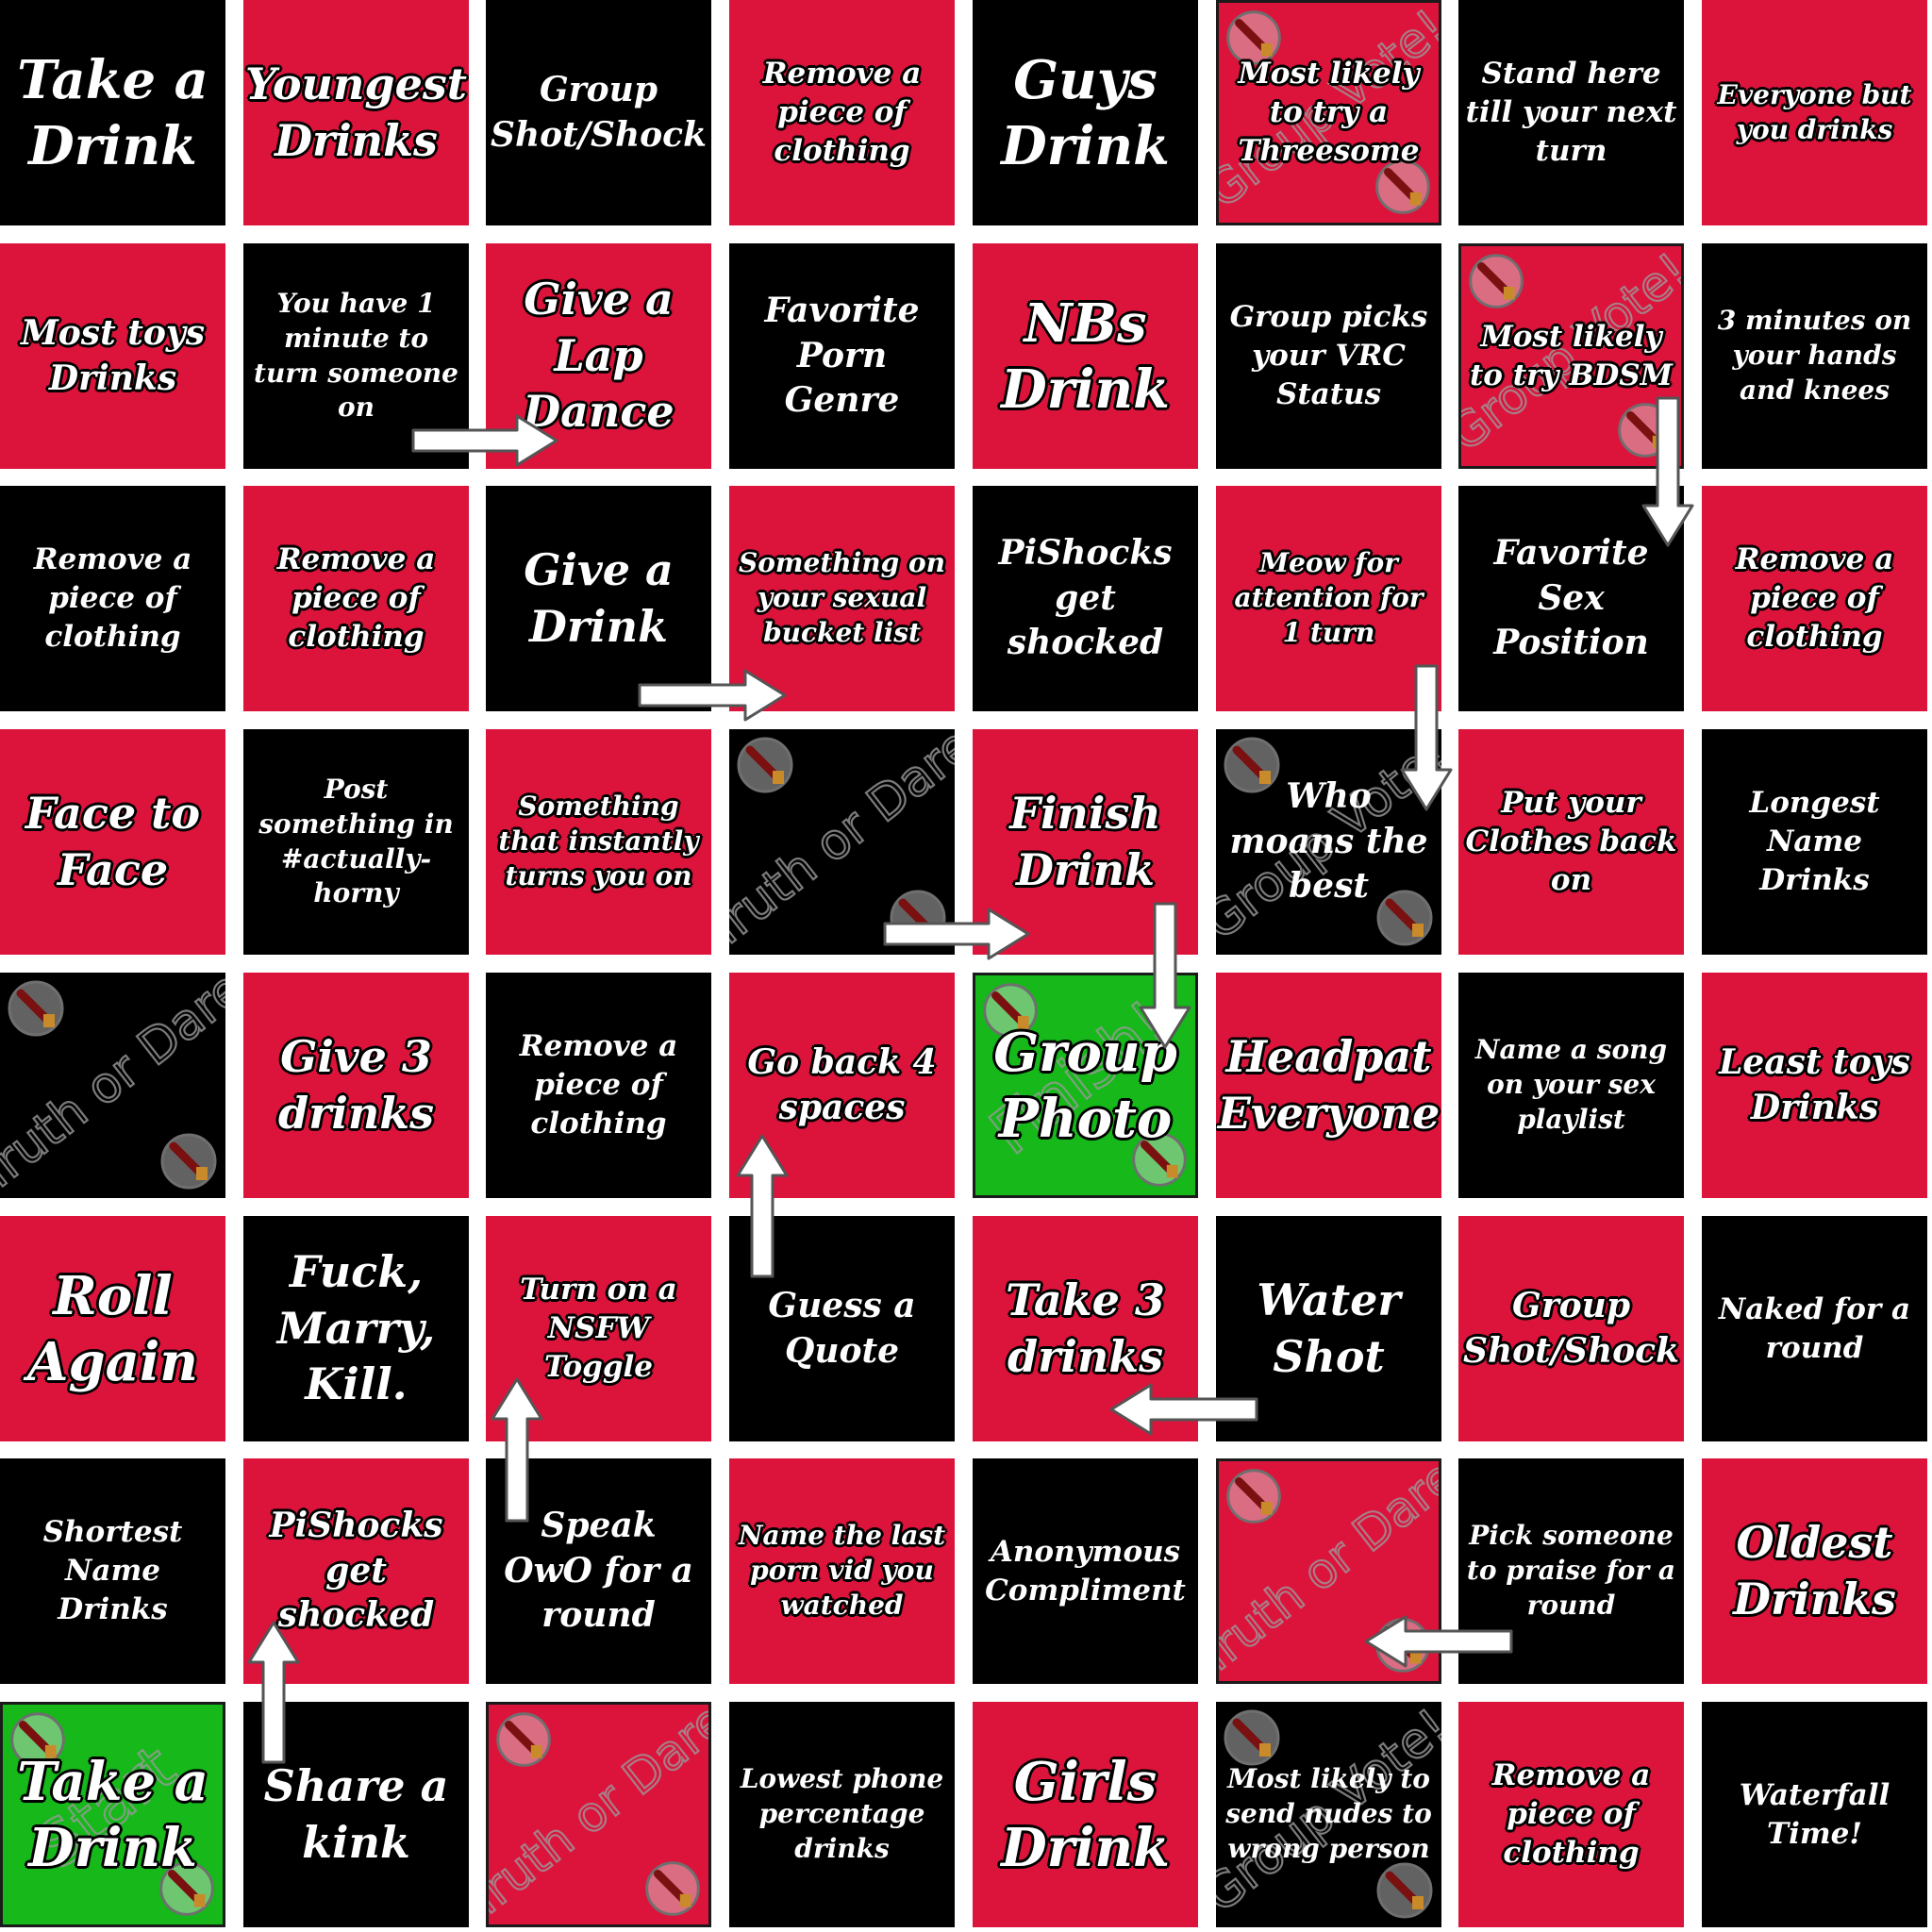 This screenshot has width=1932, height=1932. What do you see at coordinates (274, 1692) in the screenshot?
I see `white-arrow-icon` at bounding box center [274, 1692].